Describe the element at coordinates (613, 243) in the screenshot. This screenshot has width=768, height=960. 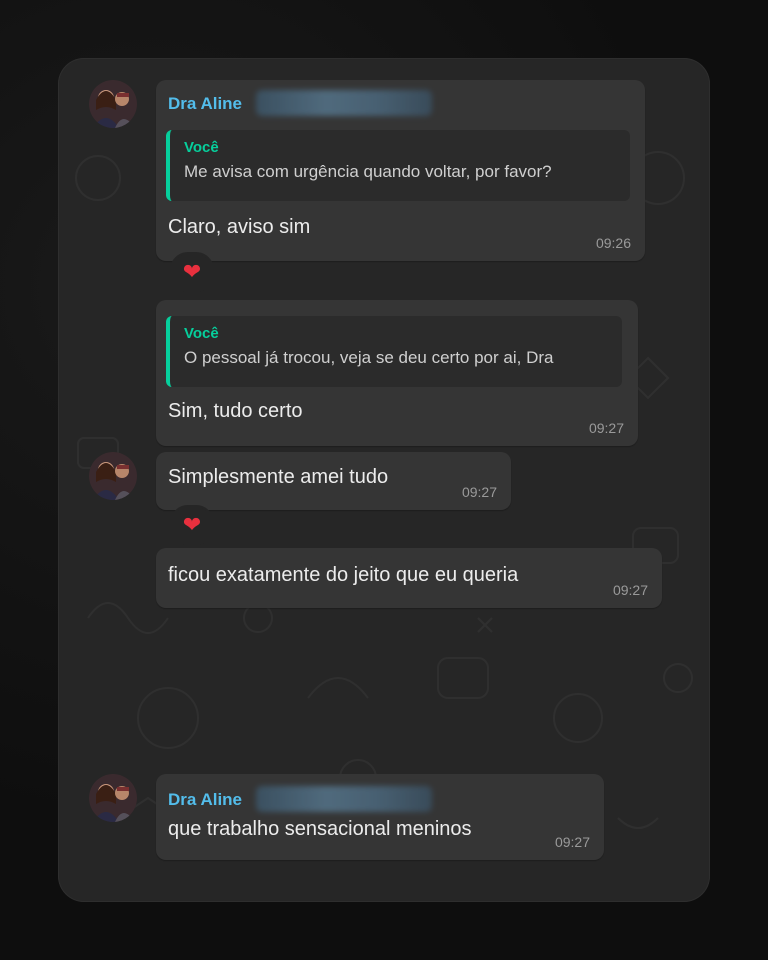
I see `message-time: 09:26` at that location.